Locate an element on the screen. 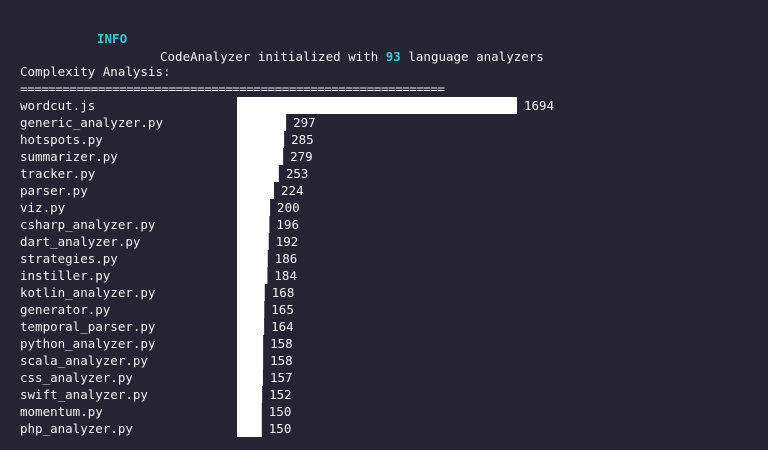 The image size is (768, 450). category-label: viz.py is located at coordinates (43, 207).